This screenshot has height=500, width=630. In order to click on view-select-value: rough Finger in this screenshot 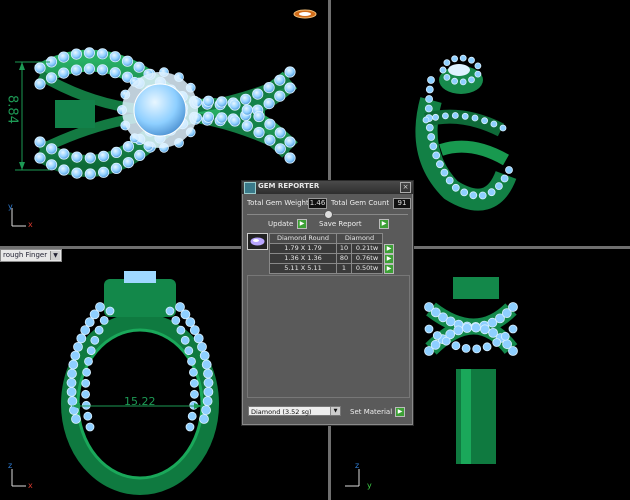, I will do `click(25, 255)`.